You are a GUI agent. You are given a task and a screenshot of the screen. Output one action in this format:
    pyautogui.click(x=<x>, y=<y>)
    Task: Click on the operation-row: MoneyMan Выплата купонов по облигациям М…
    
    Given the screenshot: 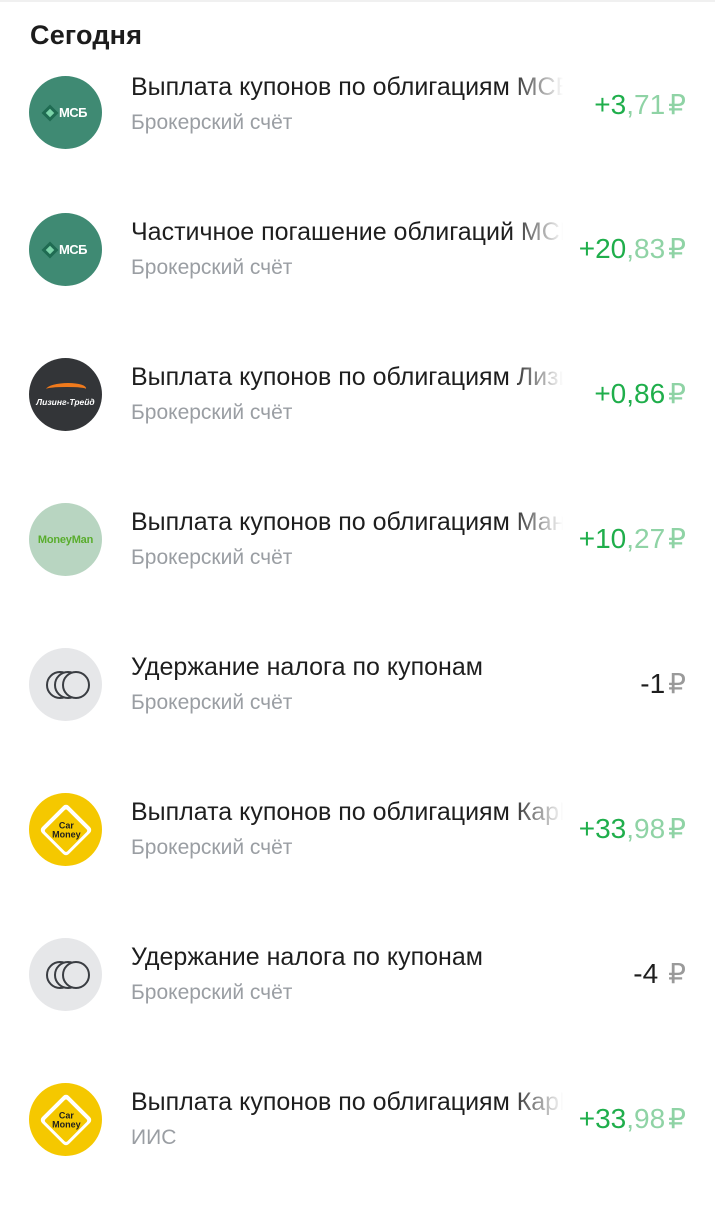 What is the action you would take?
    pyautogui.click(x=357, y=564)
    